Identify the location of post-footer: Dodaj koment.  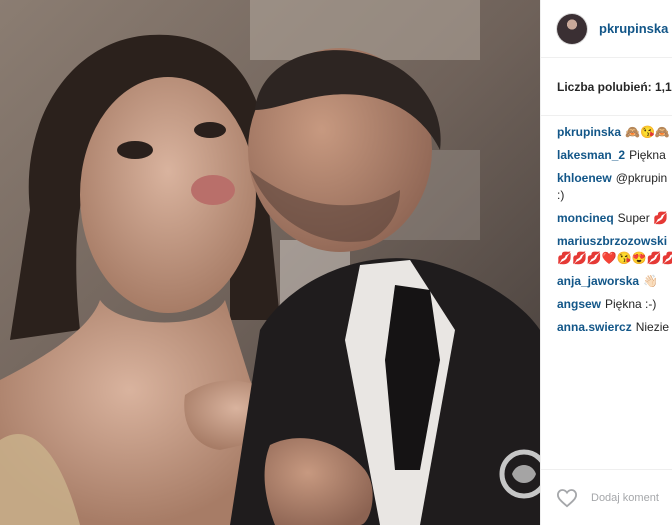
(606, 497).